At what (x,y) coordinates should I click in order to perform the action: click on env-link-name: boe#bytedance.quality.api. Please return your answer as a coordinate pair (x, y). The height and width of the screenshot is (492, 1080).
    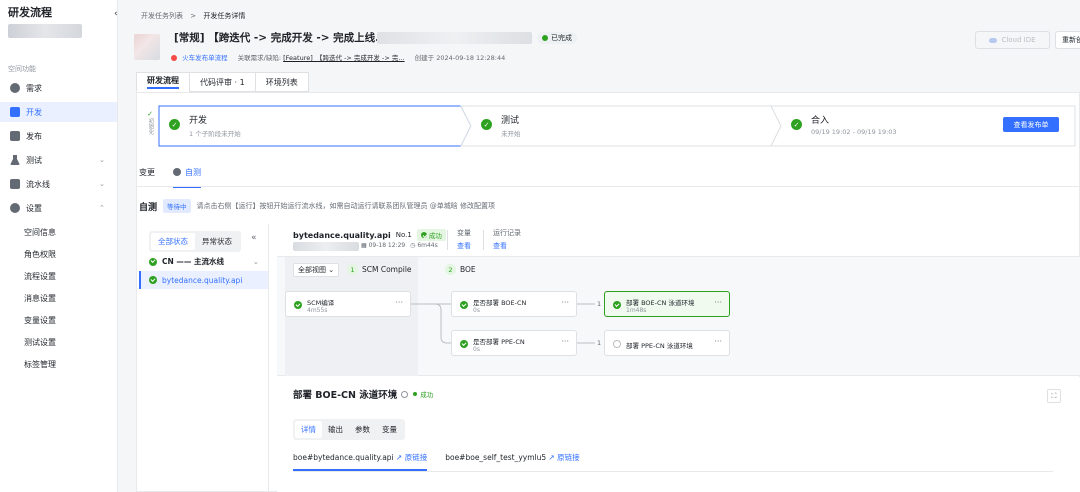
    Looking at the image, I should click on (343, 457).